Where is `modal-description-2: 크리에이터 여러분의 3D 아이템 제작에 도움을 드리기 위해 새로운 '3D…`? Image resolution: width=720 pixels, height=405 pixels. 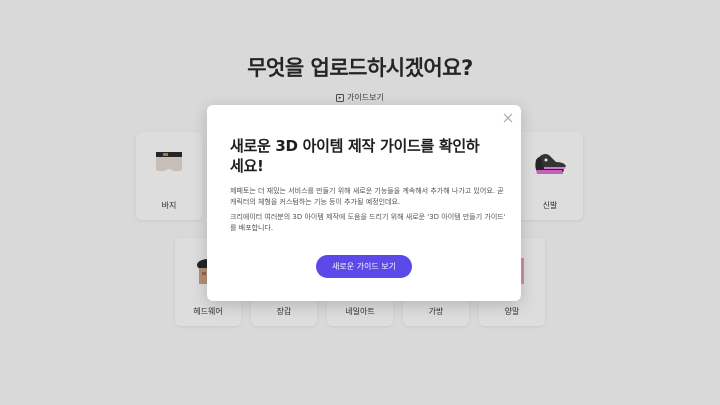 modal-description-2: 크리에이터 여러분의 3D 아이템 제작에 도움을 드리기 위해 새로운 '3D… is located at coordinates (368, 222).